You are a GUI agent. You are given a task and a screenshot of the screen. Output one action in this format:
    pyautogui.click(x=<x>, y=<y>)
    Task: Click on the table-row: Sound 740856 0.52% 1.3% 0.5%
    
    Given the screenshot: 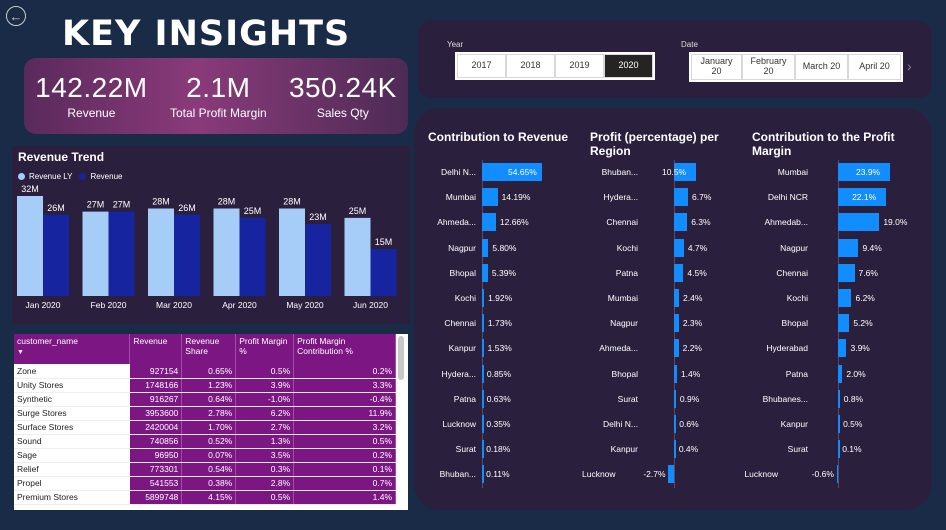 What is the action you would take?
    pyautogui.click(x=205, y=441)
    